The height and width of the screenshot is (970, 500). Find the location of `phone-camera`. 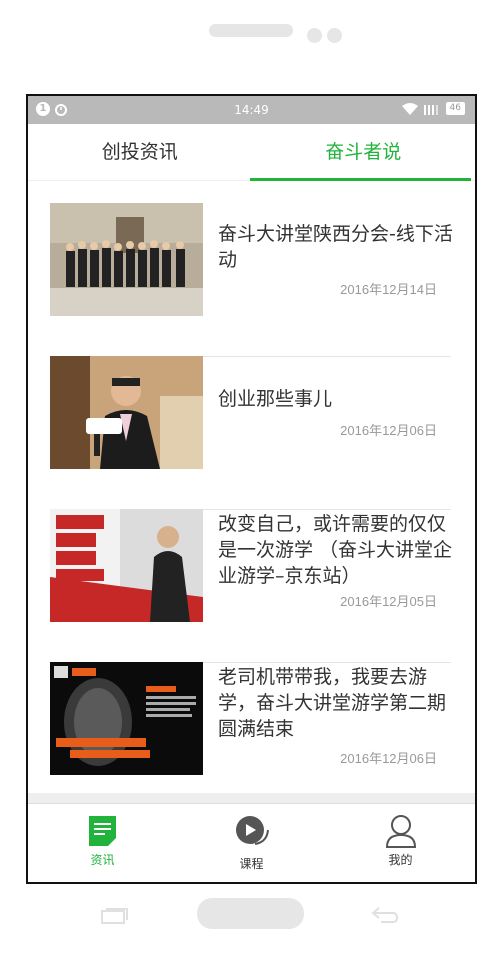

phone-camera is located at coordinates (334, 35).